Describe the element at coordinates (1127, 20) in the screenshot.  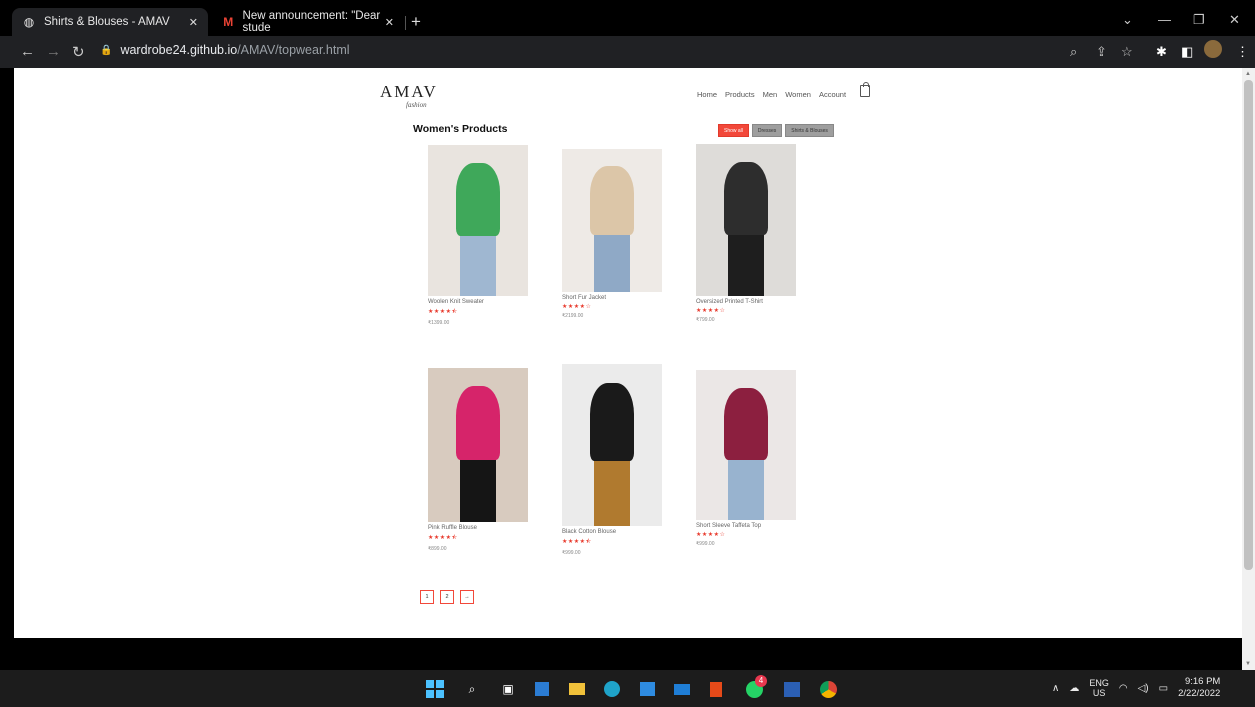
I see `tab-search-icon: ⌄` at that location.